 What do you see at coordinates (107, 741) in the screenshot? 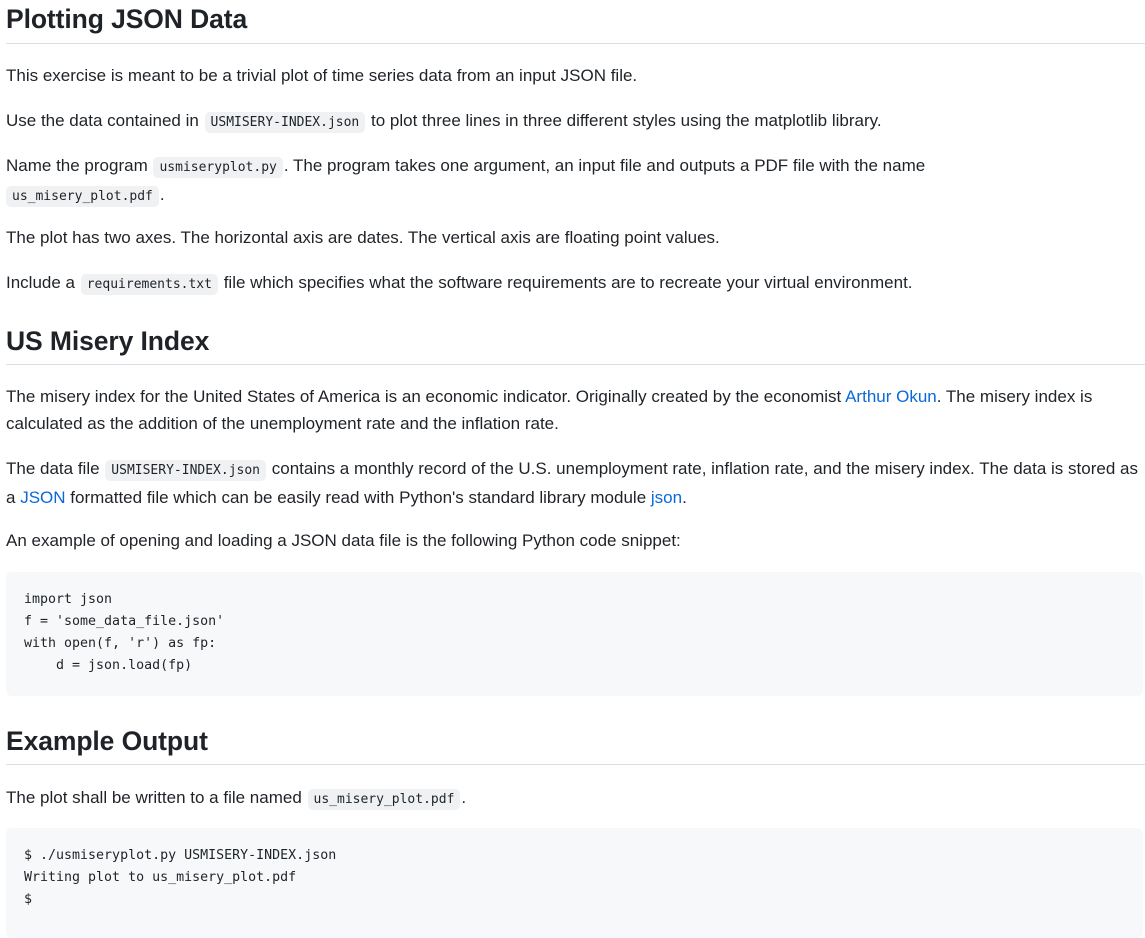
I see `heading-example-output: Example Output` at bounding box center [107, 741].